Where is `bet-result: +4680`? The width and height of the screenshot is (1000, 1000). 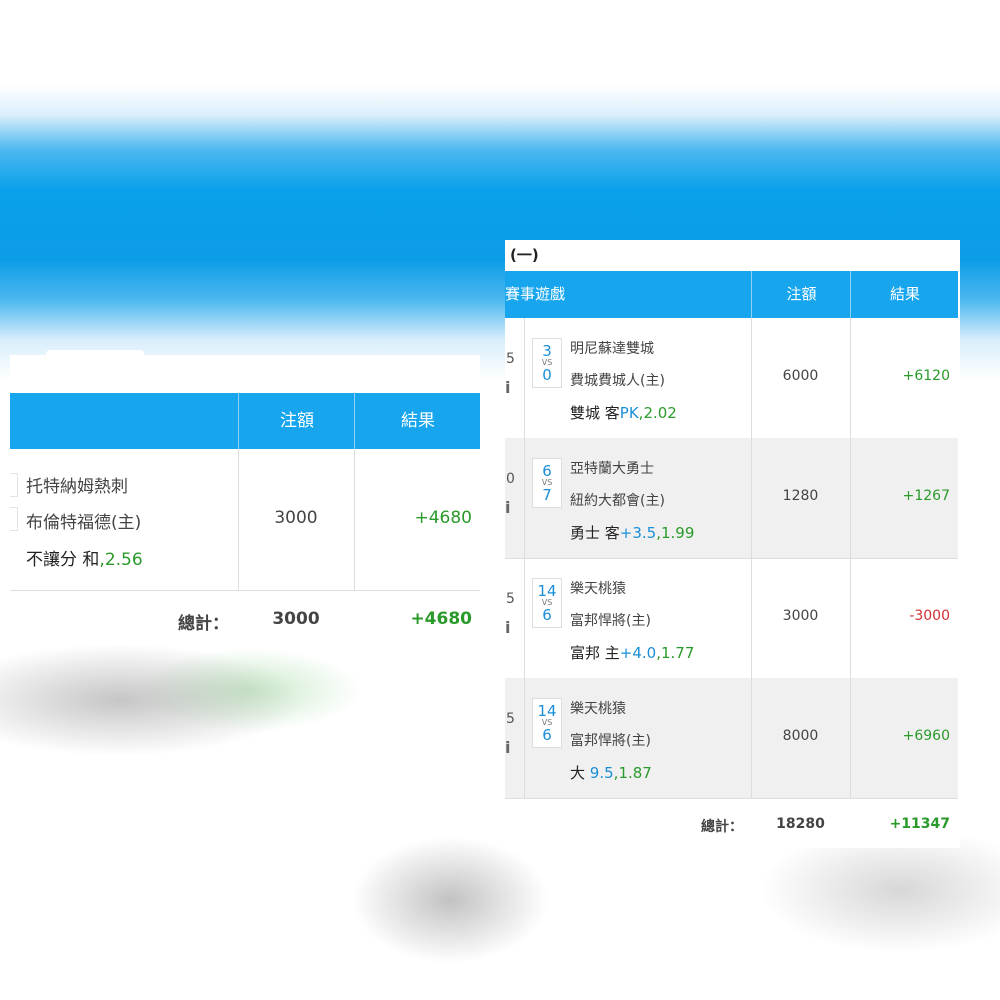
bet-result: +4680 is located at coordinates (443, 518).